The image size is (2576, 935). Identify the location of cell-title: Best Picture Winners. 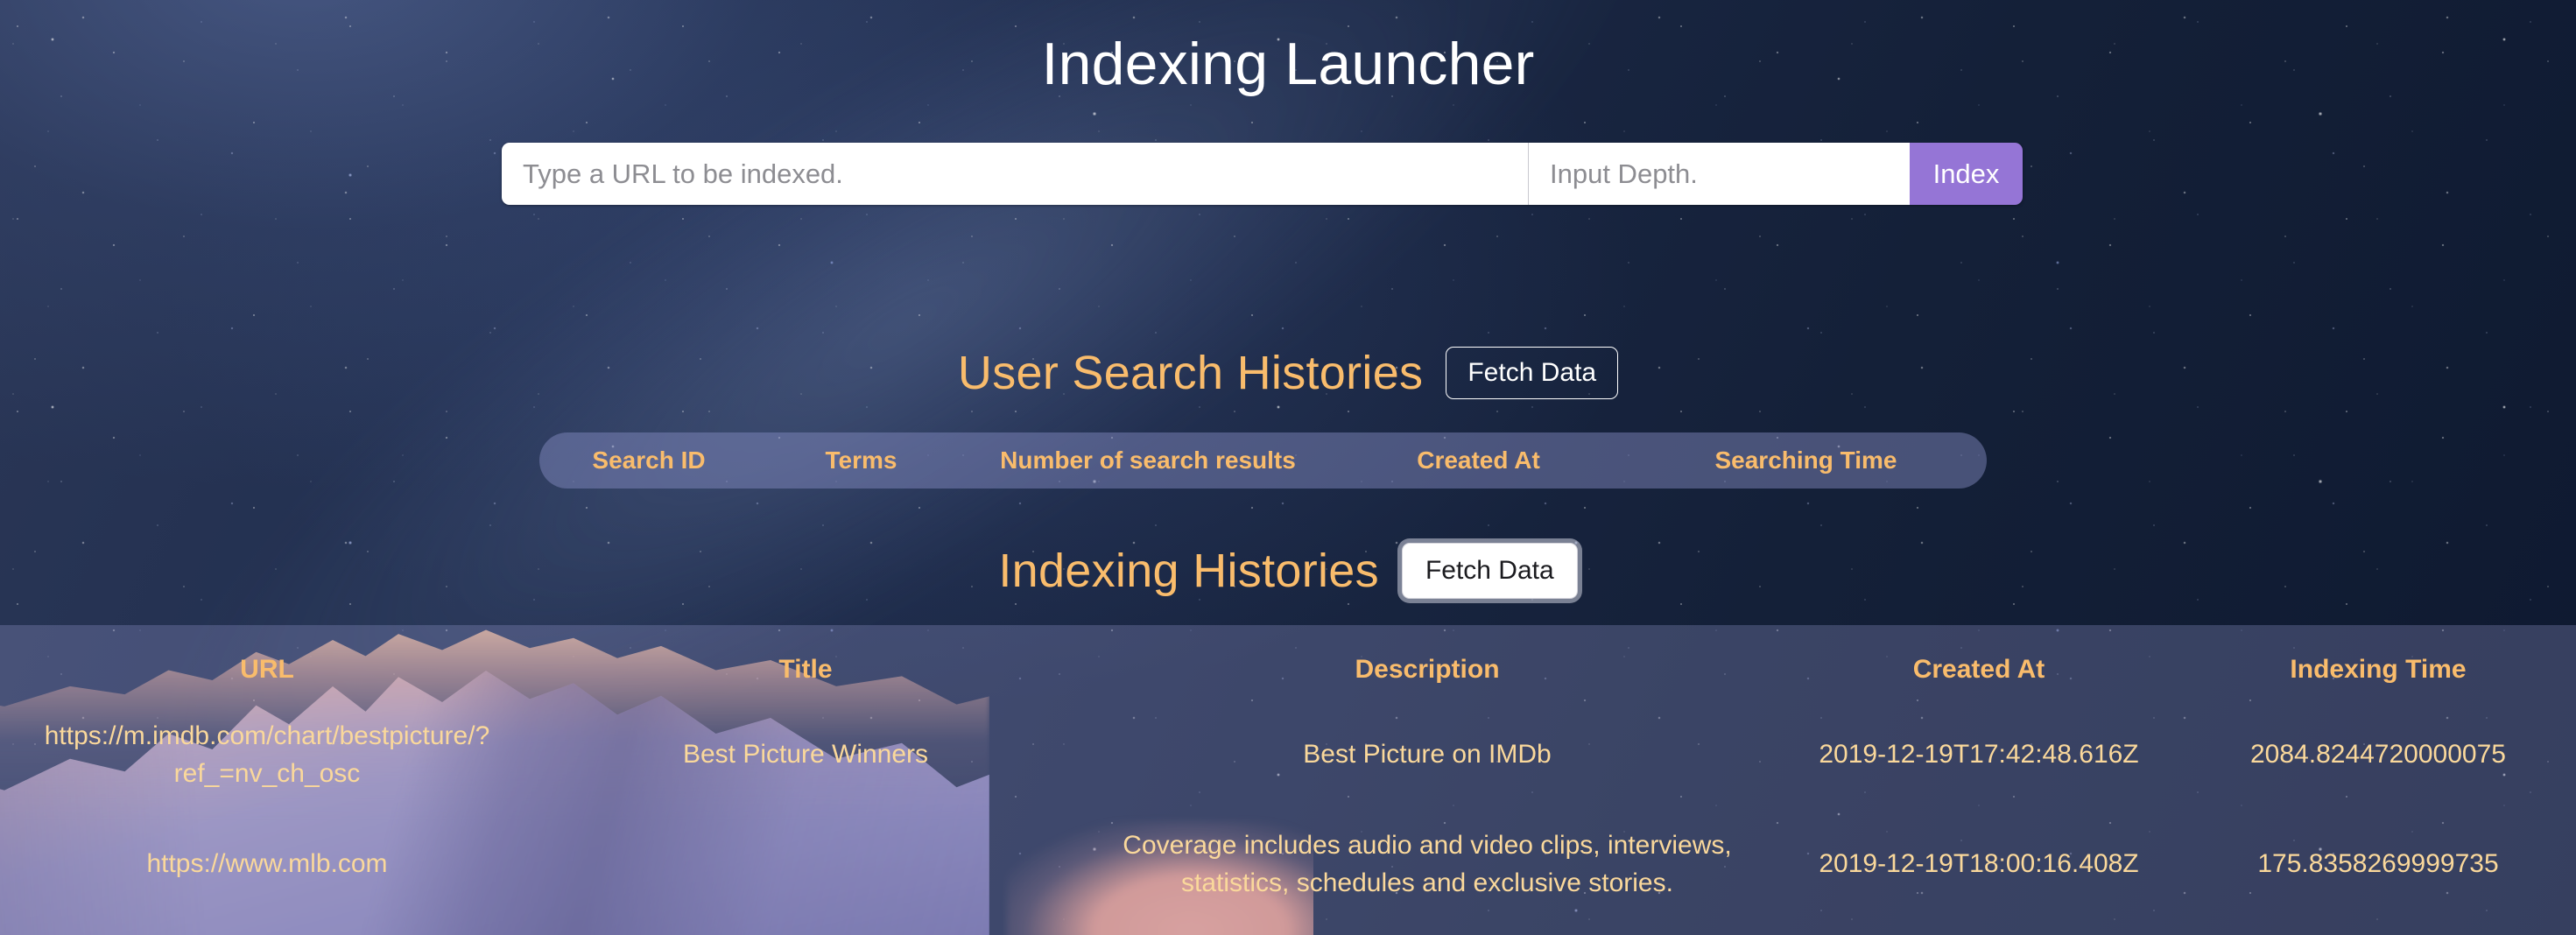
(805, 755).